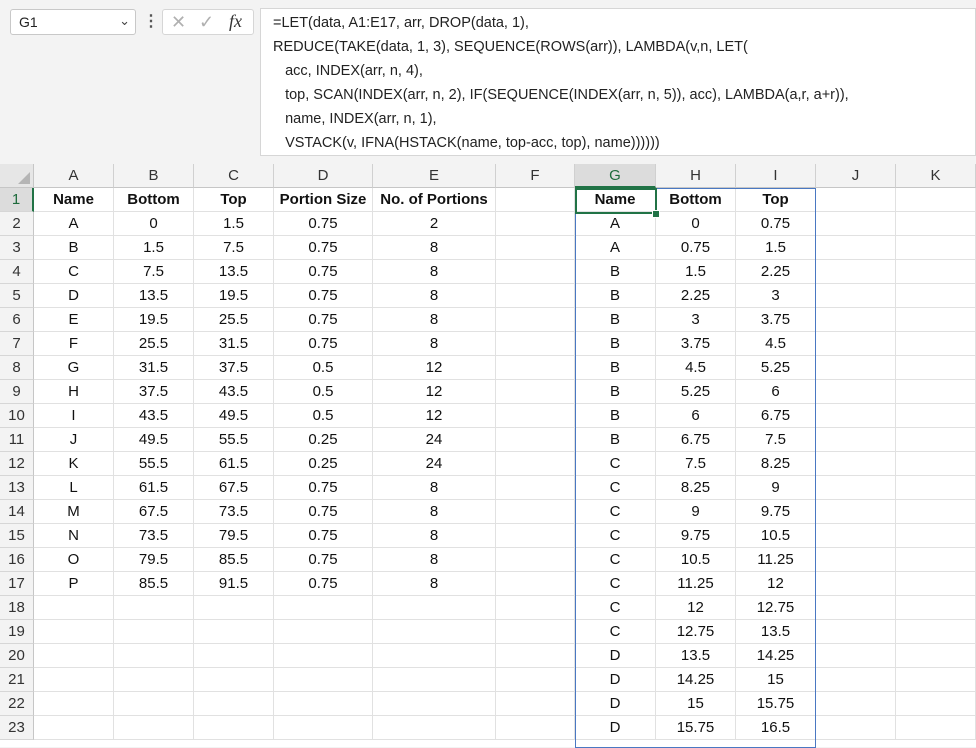  Describe the element at coordinates (234, 296) in the screenshot. I see `cell-c5: 19.5` at that location.